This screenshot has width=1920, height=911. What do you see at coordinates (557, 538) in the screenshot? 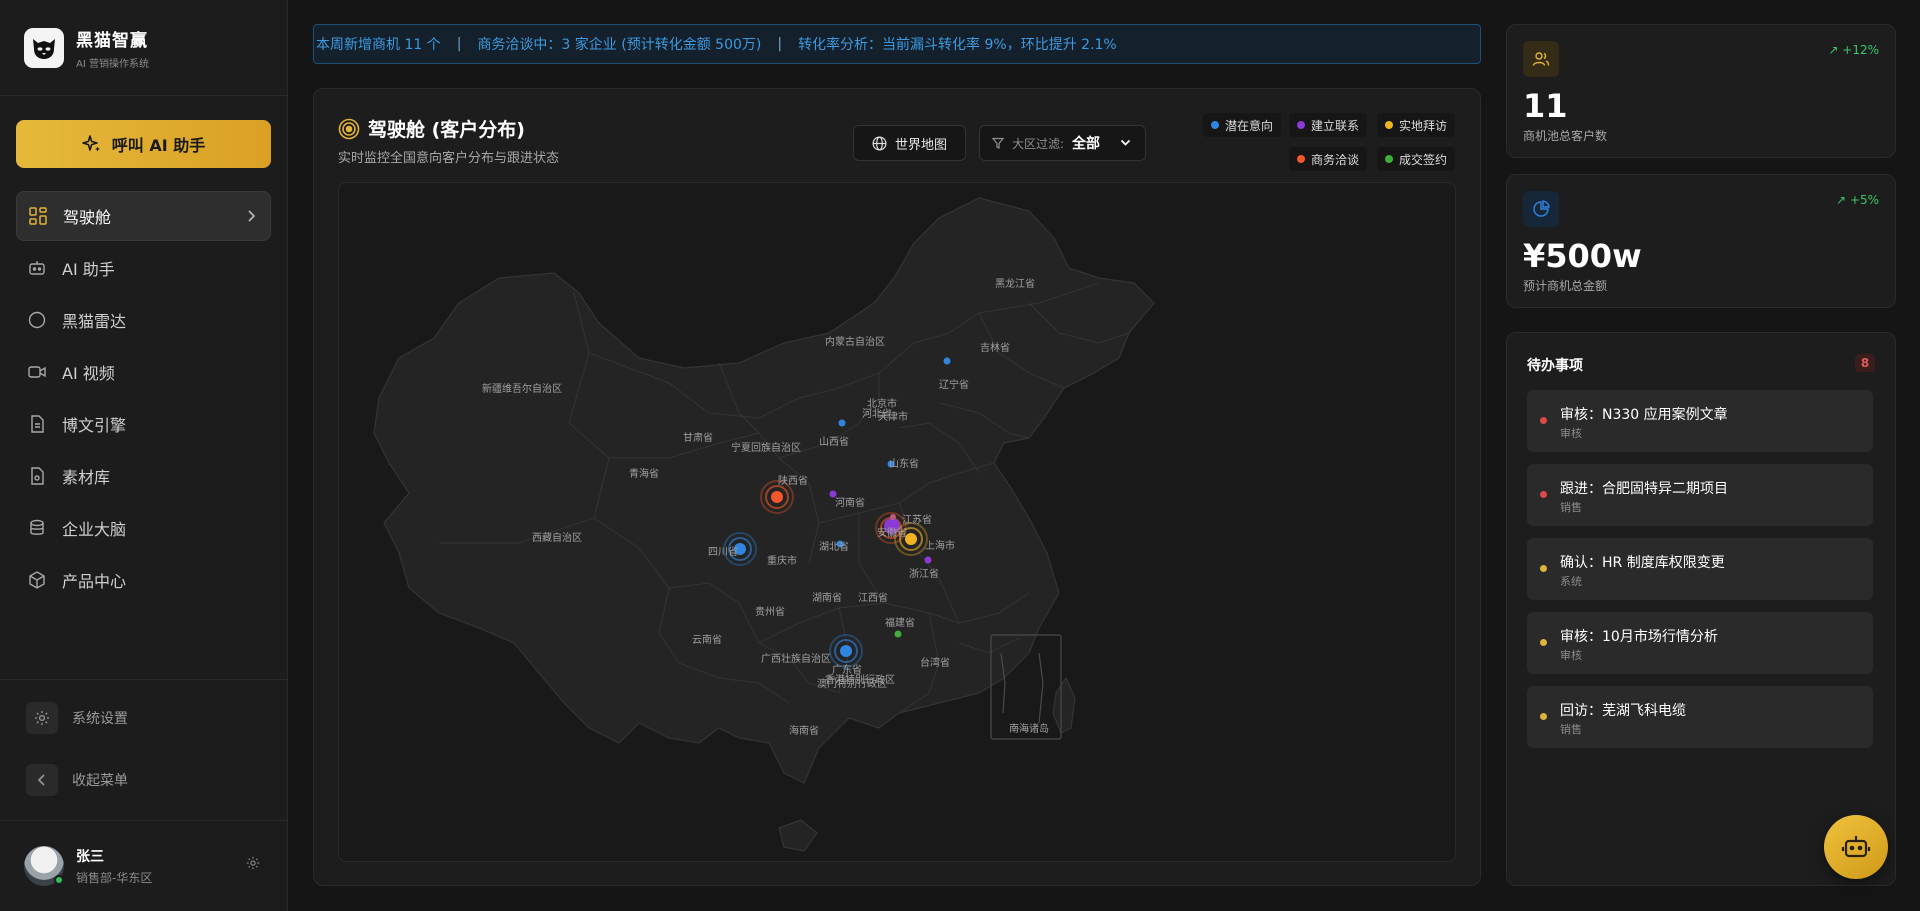
I see `map-label-tibet: 西藏自治区` at bounding box center [557, 538].